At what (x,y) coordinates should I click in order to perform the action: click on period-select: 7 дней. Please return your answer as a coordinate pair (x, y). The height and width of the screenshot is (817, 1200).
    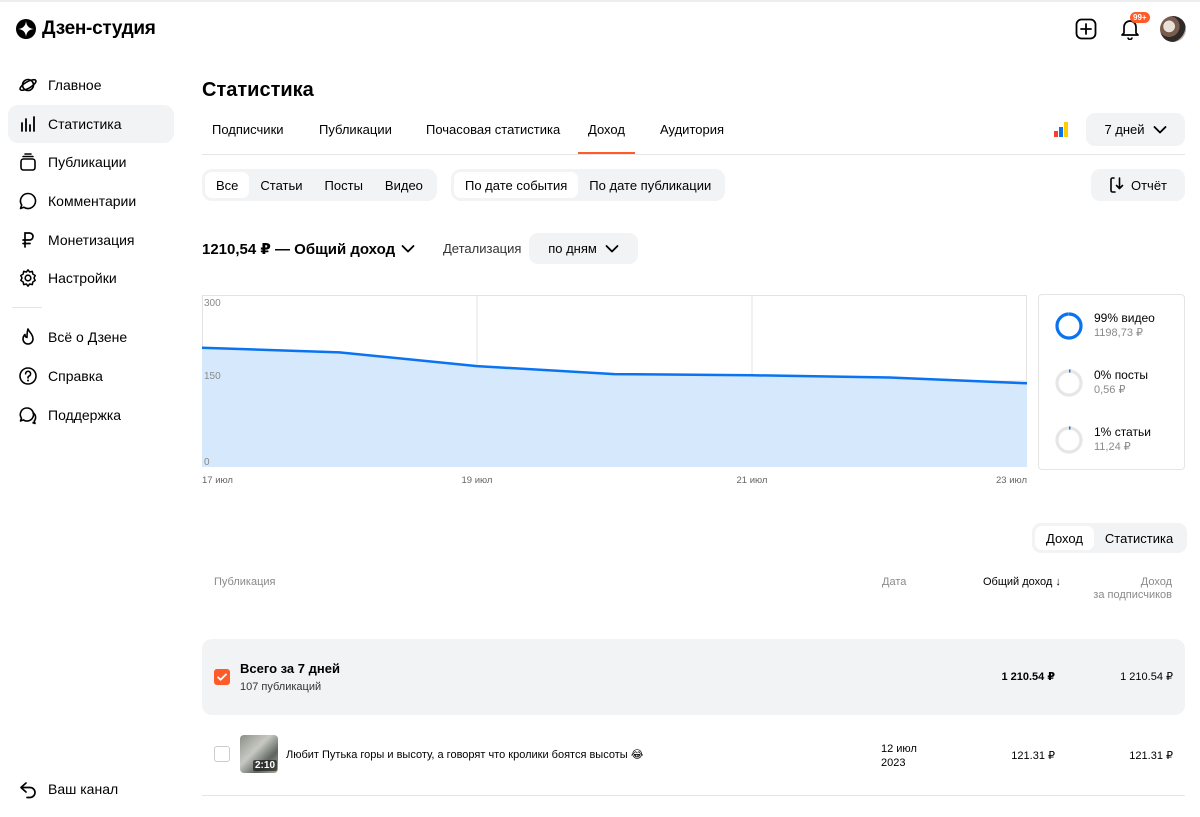
    Looking at the image, I should click on (1135, 129).